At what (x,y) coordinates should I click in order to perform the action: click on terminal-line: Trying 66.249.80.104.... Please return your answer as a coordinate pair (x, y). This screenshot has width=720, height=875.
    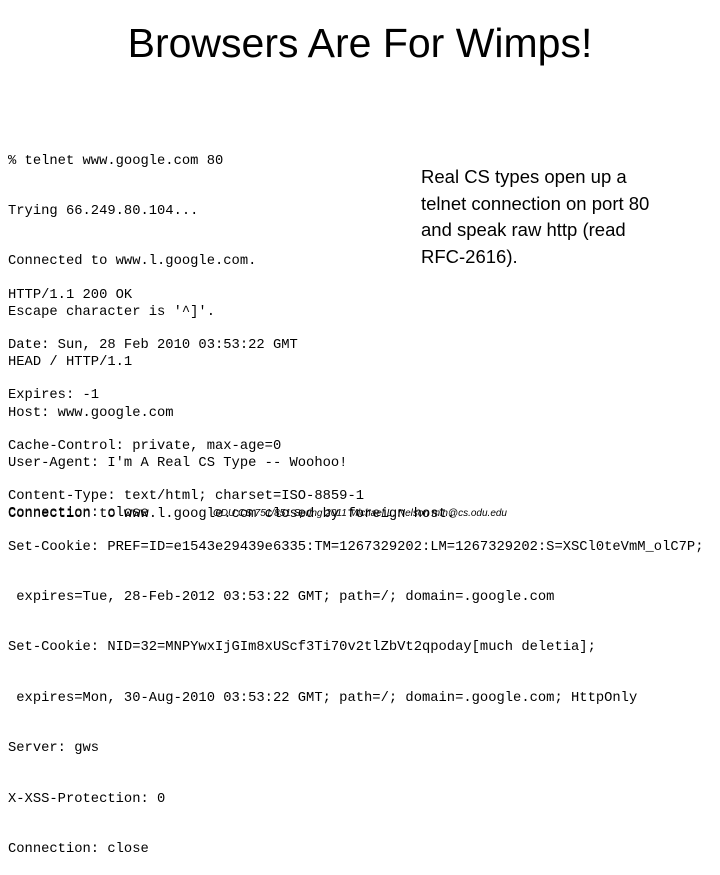
    Looking at the image, I should click on (103, 211).